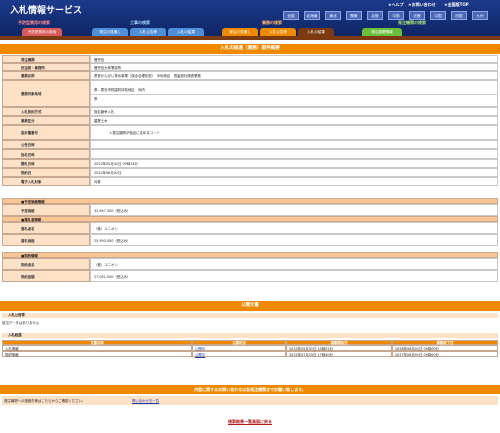  What do you see at coordinates (46, 132) in the screenshot?
I see `field-label: 設計書番号` at bounding box center [46, 132].